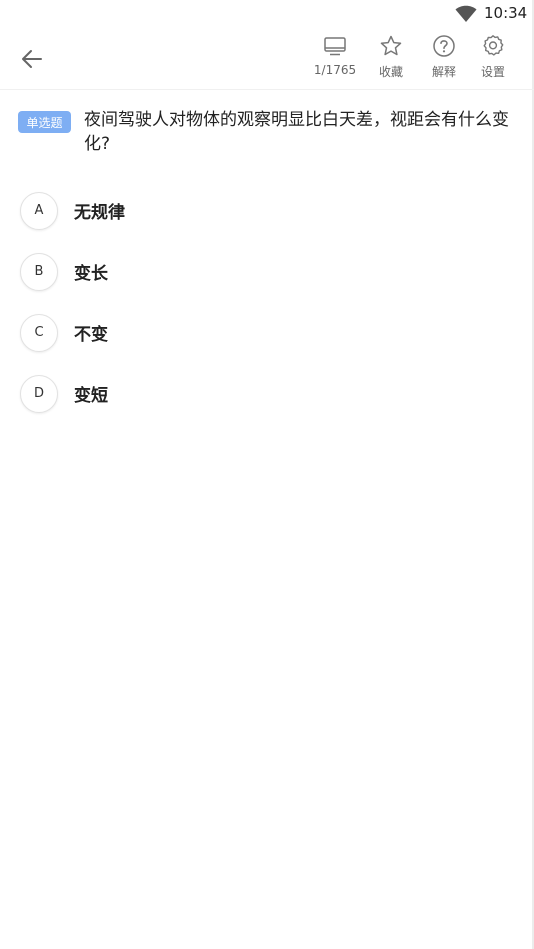 The image size is (534, 949). What do you see at coordinates (493, 60) in the screenshot?
I see `settings-button: 设置` at bounding box center [493, 60].